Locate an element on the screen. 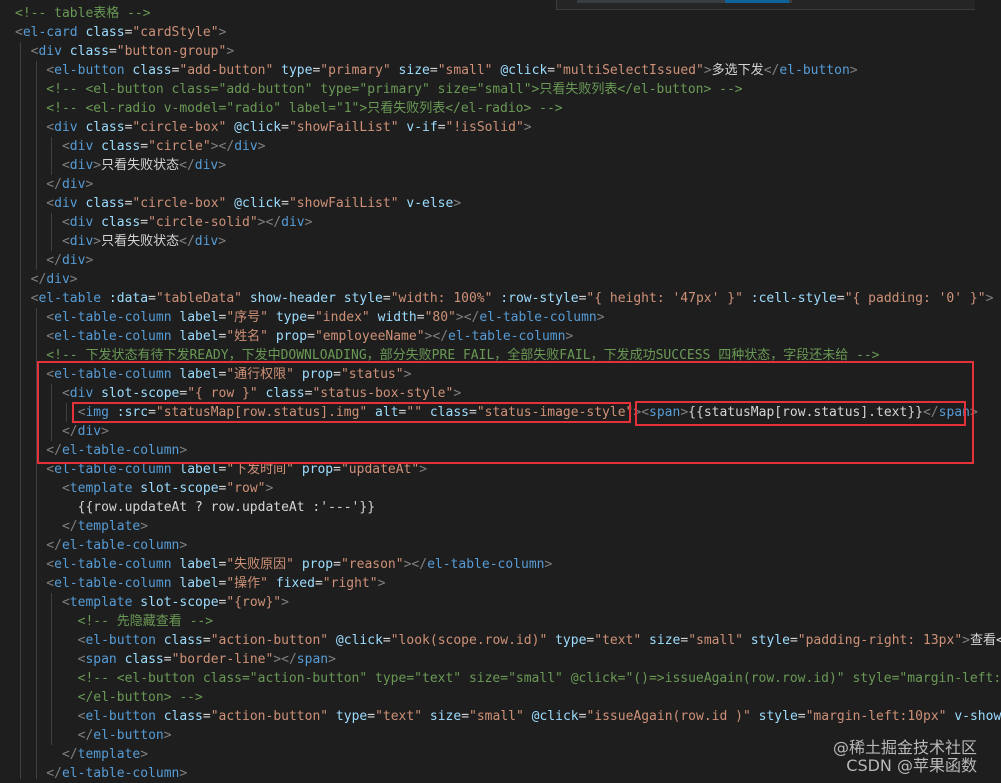 The image size is (1001, 783). code-token: ></ is located at coordinates (415, 564).